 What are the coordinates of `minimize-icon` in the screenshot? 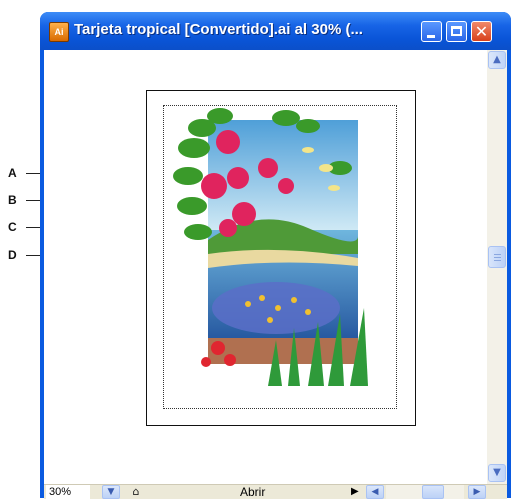 It's located at (431, 36).